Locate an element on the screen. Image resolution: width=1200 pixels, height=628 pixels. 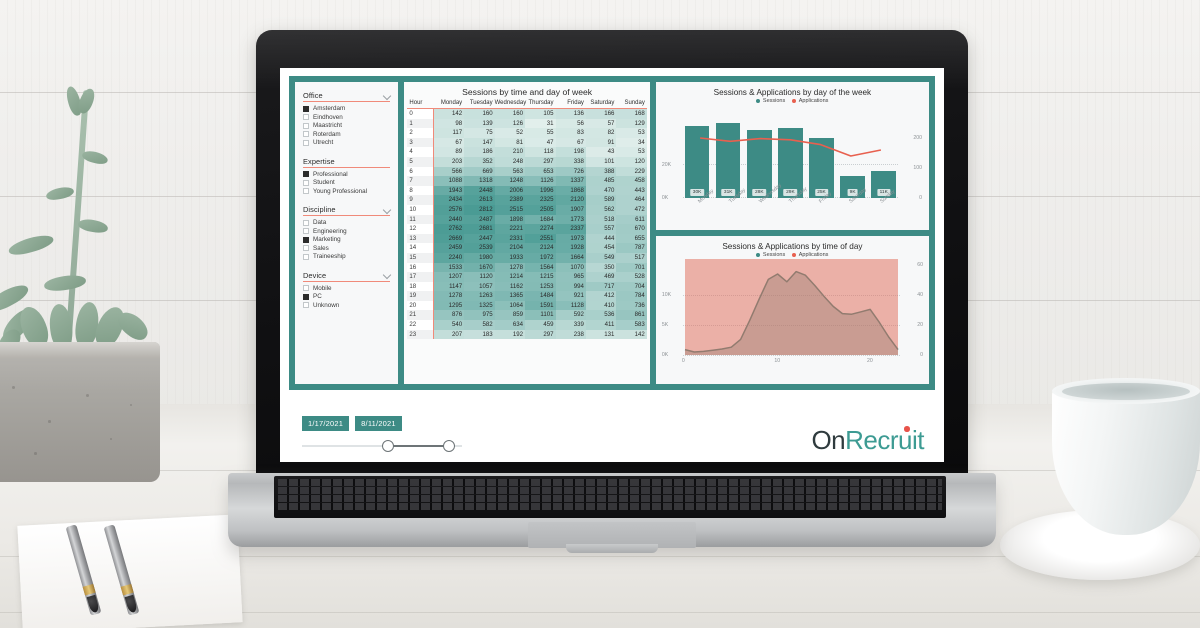
filter-item: Unknown is located at coordinates (346, 305).